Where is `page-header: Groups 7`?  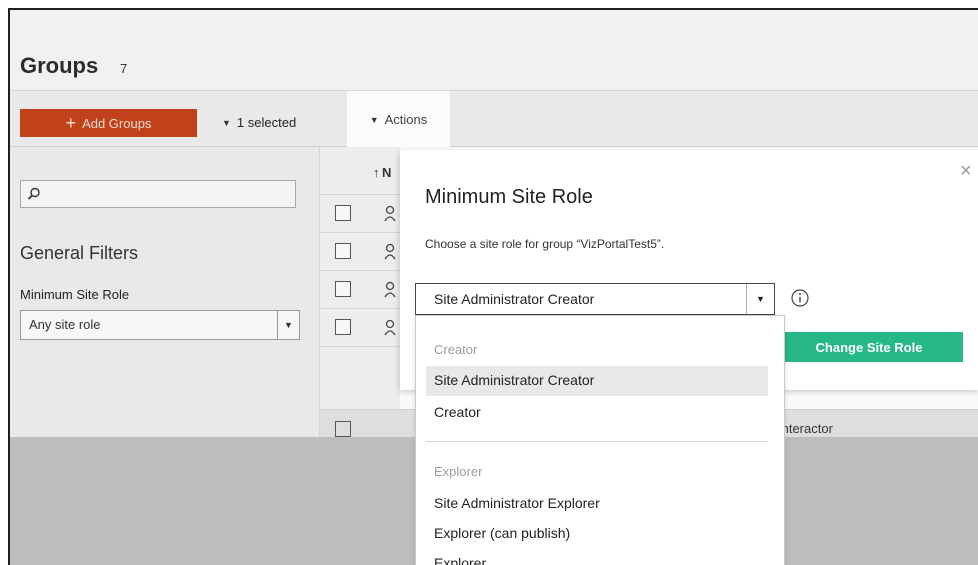
page-header: Groups 7 is located at coordinates (494, 50).